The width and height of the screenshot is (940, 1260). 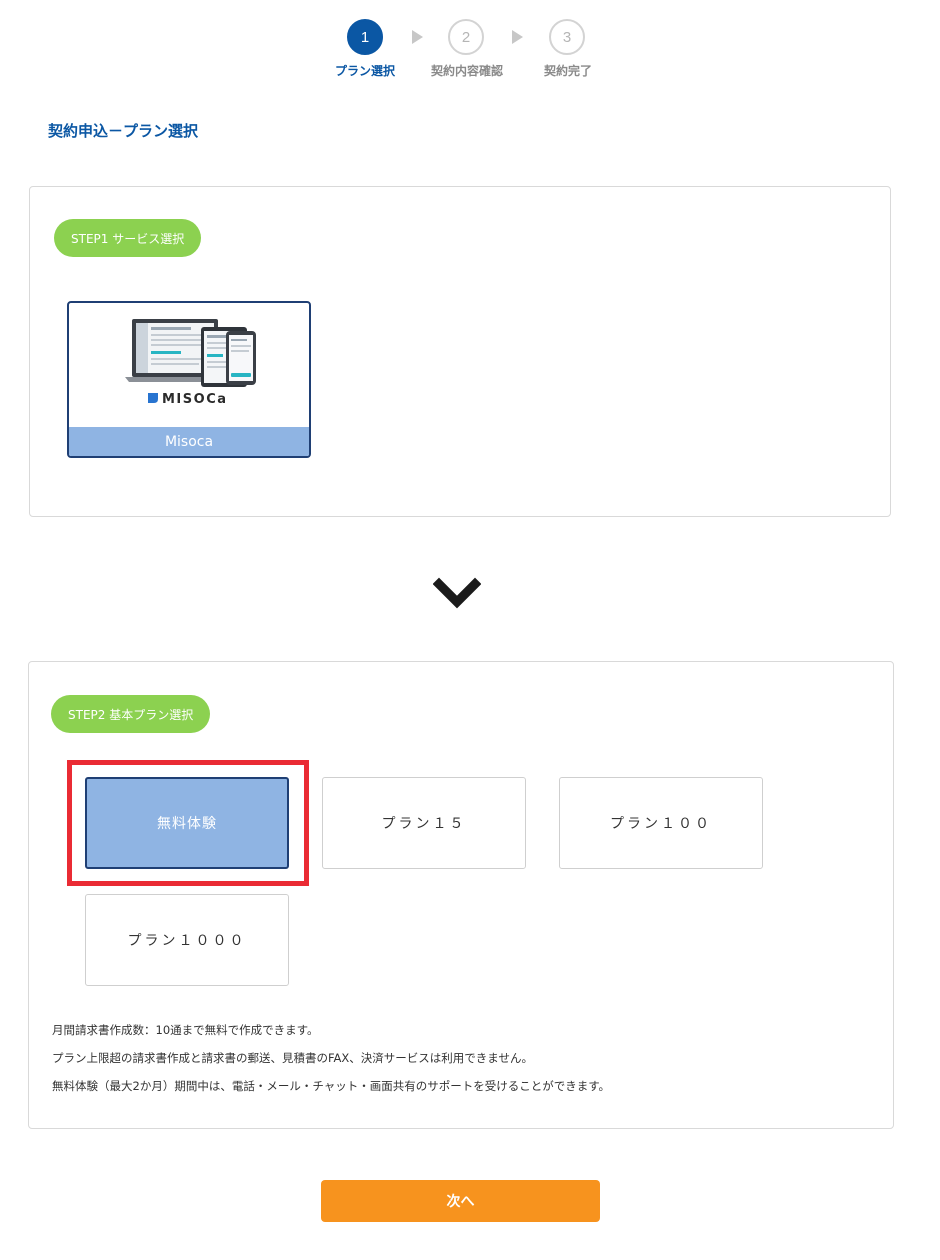 I want to click on step2-badge: STEP2 基本プラン選択, so click(x=131, y=714).